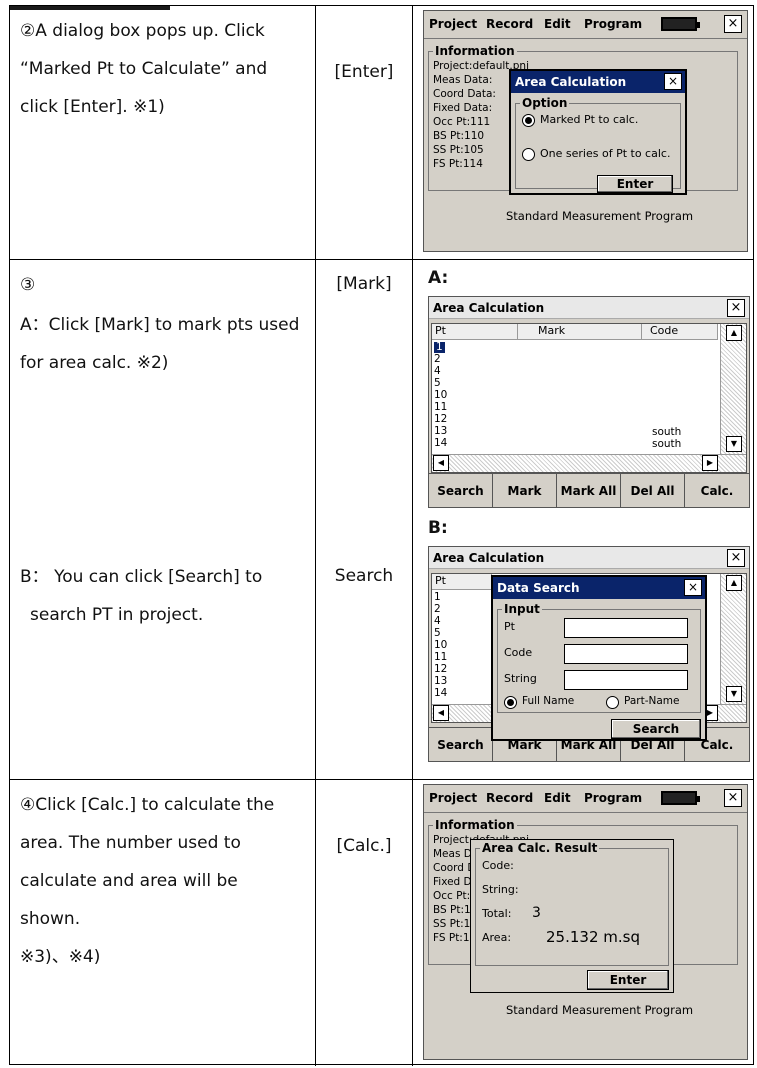 The image size is (757, 1068). What do you see at coordinates (612, 702) in the screenshot?
I see `radio-part-name` at bounding box center [612, 702].